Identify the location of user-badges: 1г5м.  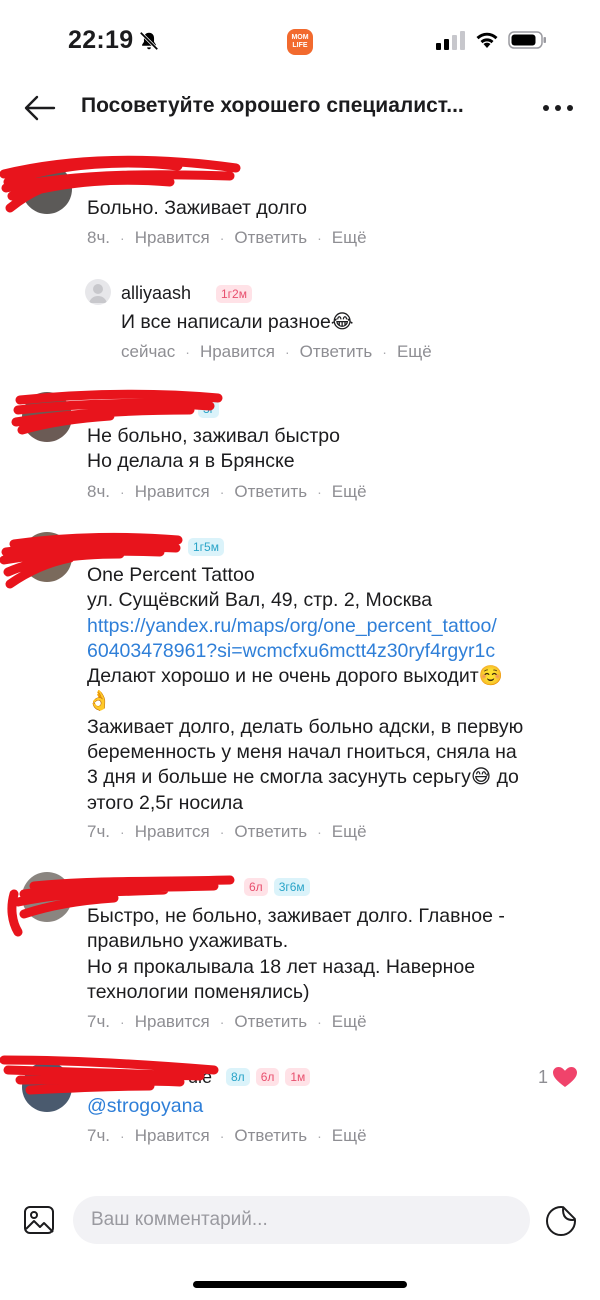
(206, 547).